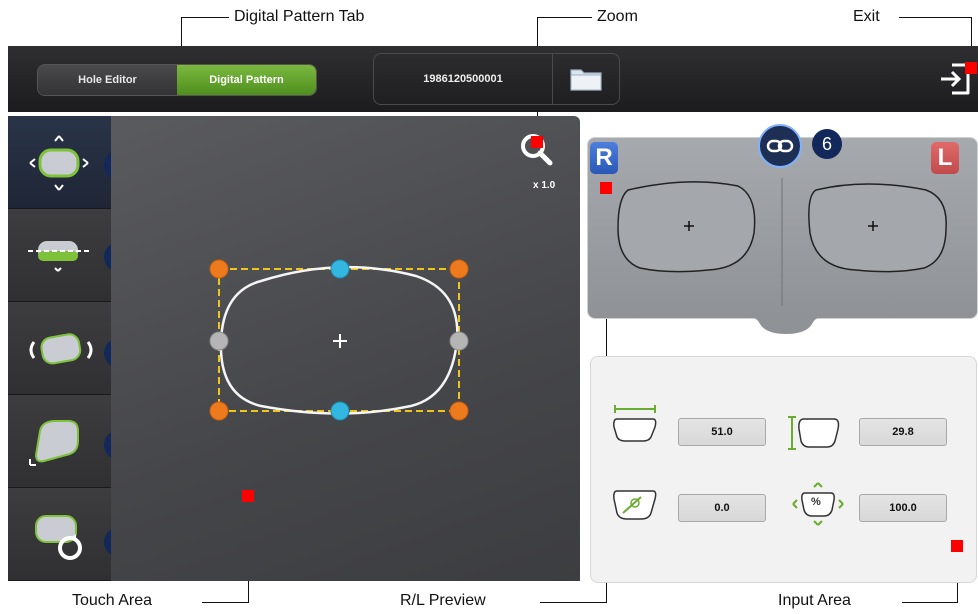 The height and width of the screenshot is (614, 978). Describe the element at coordinates (339, 340) in the screenshot. I see `lens-editor-canvas` at that location.